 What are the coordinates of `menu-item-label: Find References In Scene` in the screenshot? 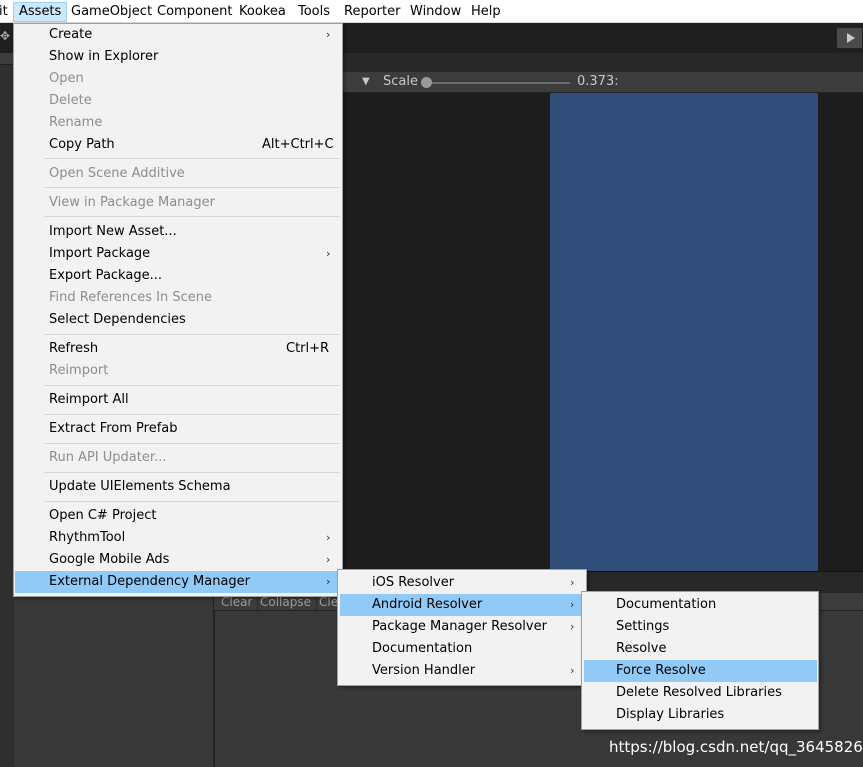 It's located at (130, 297).